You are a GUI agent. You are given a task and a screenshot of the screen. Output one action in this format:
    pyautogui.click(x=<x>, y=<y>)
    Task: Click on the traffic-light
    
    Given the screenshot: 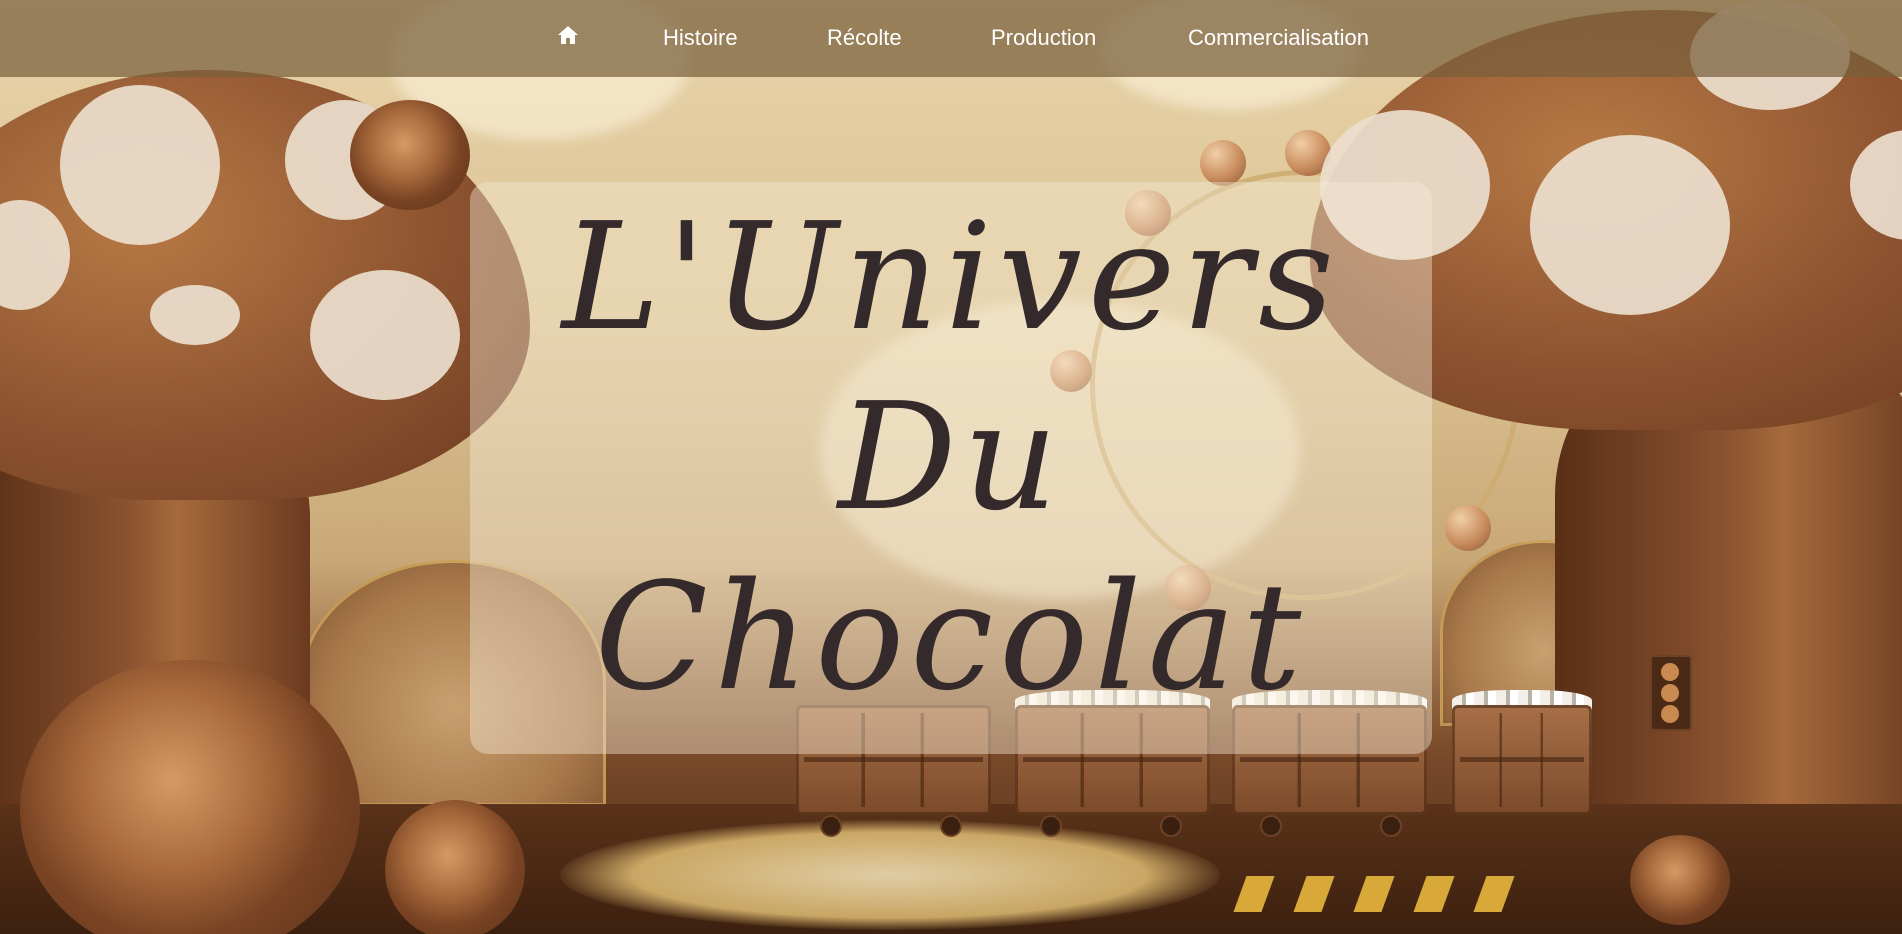 What is the action you would take?
    pyautogui.click(x=1671, y=693)
    